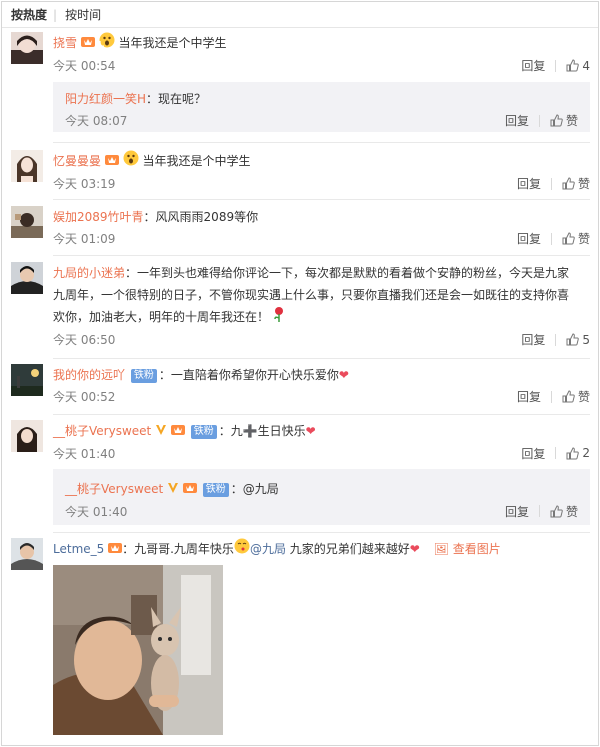 This screenshot has height=747, width=600. Describe the element at coordinates (176, 99) in the screenshot. I see `reply-body: ：现在呢？` at that location.